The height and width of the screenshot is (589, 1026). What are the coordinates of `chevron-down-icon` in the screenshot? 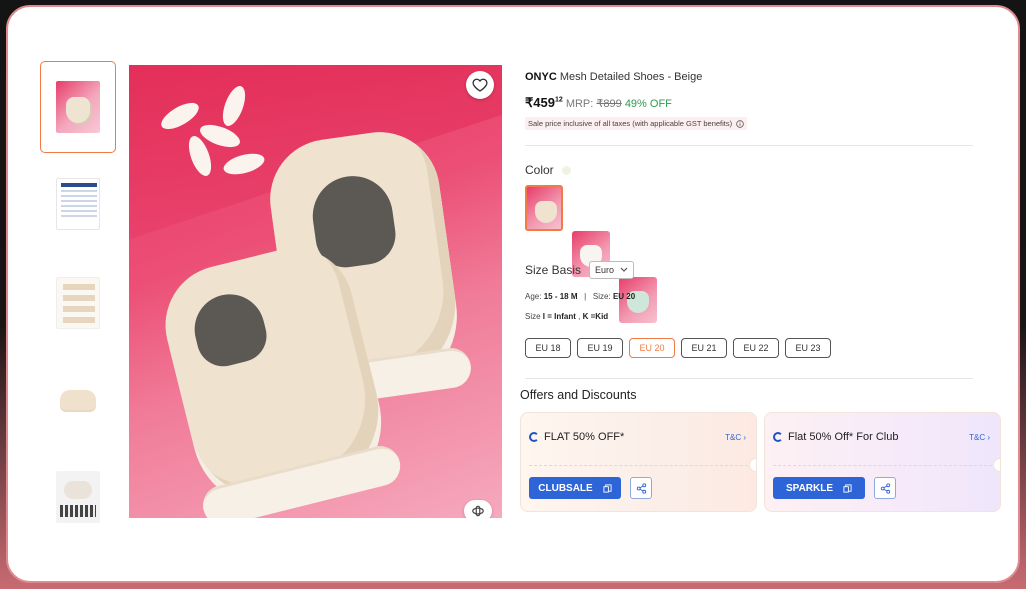 It's located at (624, 269).